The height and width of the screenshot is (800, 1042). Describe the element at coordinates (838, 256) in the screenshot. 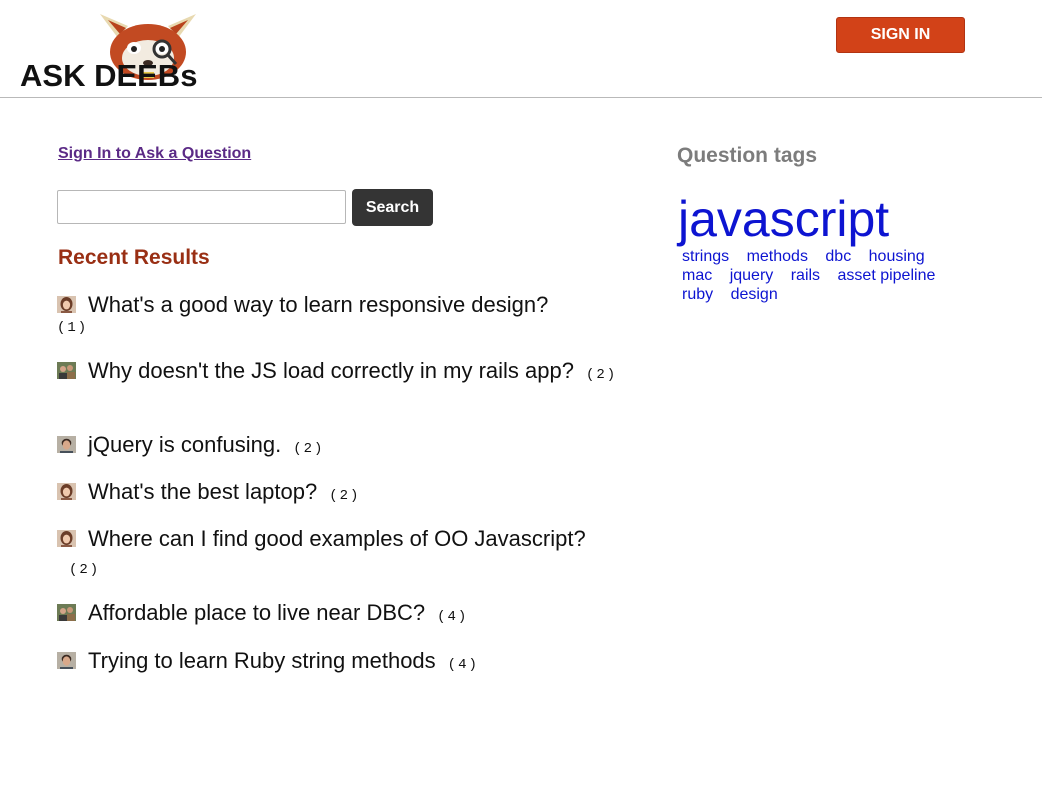

I see `tag-link: dbc` at that location.